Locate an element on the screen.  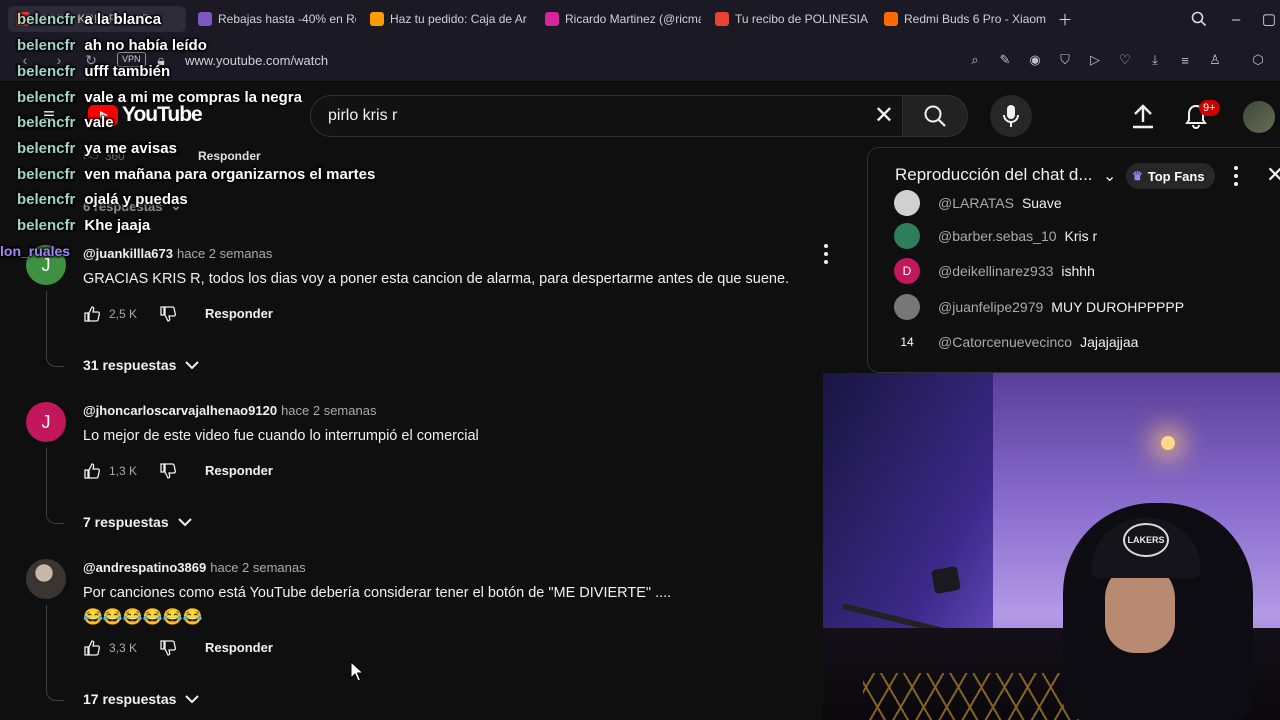
zoom-icon: ⌕ is located at coordinates (975, 60).